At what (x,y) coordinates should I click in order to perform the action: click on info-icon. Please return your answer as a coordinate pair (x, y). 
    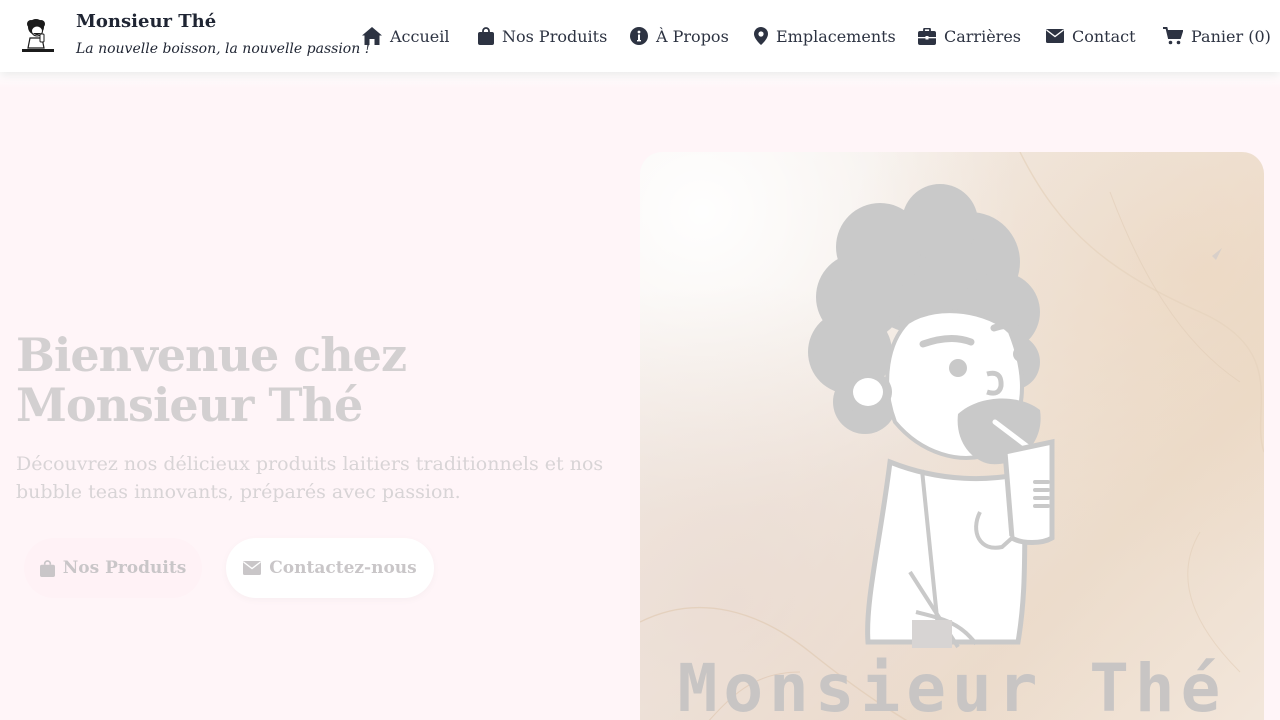
    Looking at the image, I should click on (639, 36).